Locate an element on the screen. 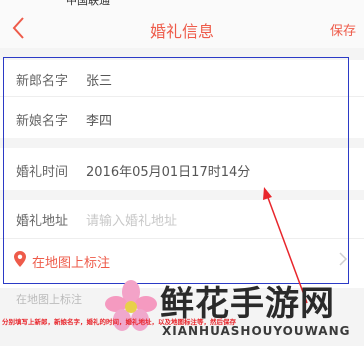 This screenshot has width=364, height=346. watermark-subtitle: XIANHUASHOUYOUWANG is located at coordinates (256, 331).